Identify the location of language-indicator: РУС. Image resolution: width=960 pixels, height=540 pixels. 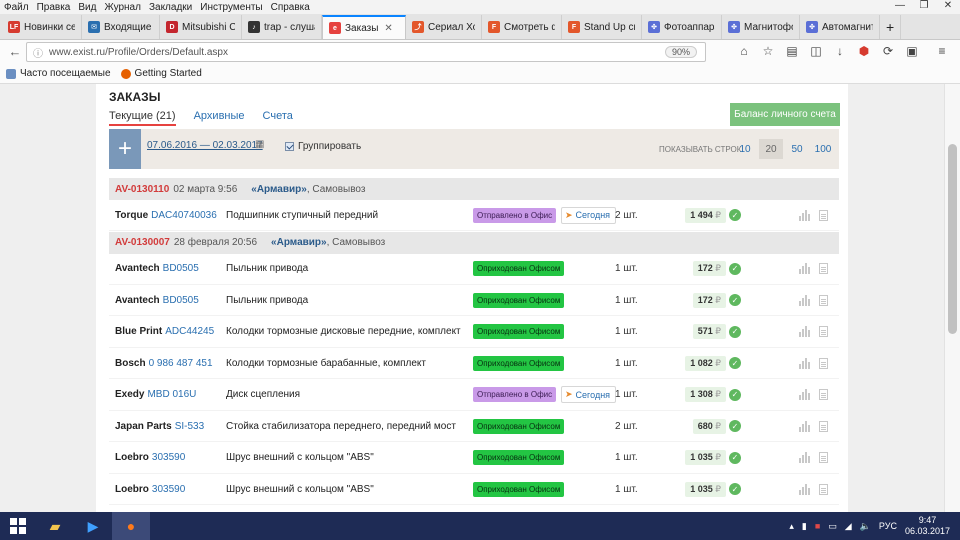
(888, 526).